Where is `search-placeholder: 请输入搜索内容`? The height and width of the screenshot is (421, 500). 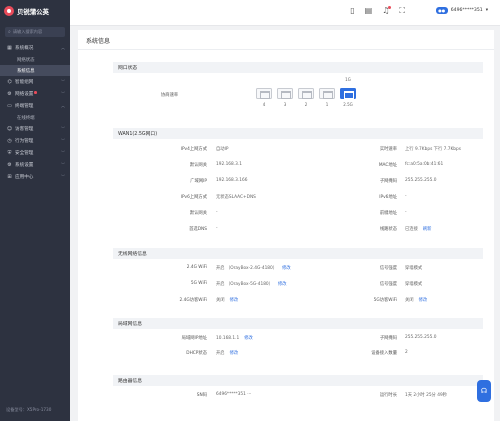
search-placeholder: 请输入搜索内容 is located at coordinates (27, 31).